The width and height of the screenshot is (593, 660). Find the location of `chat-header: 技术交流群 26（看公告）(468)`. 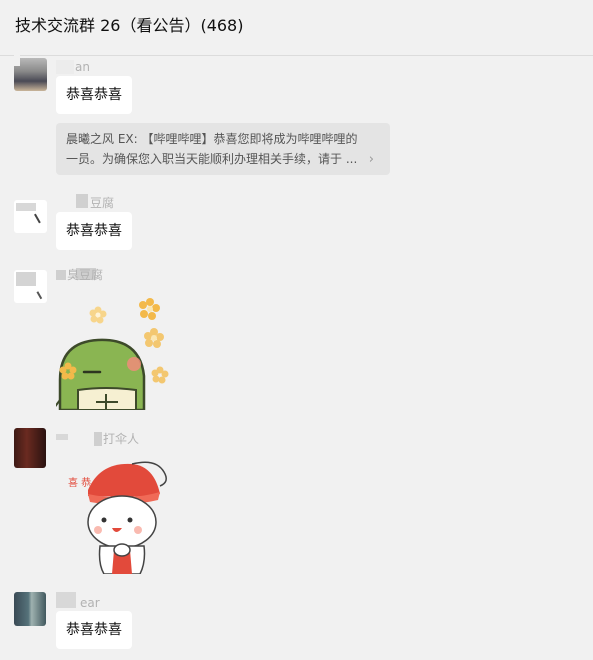

chat-header: 技术交流群 26（看公告）(468) is located at coordinates (296, 28).